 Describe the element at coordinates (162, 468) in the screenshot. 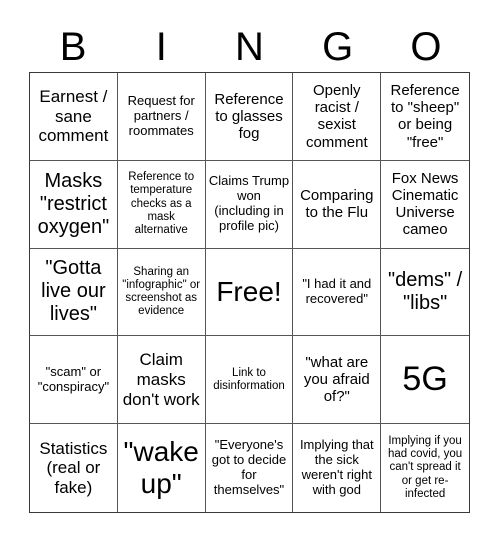

I see `bingo-cell: "wake up"` at that location.